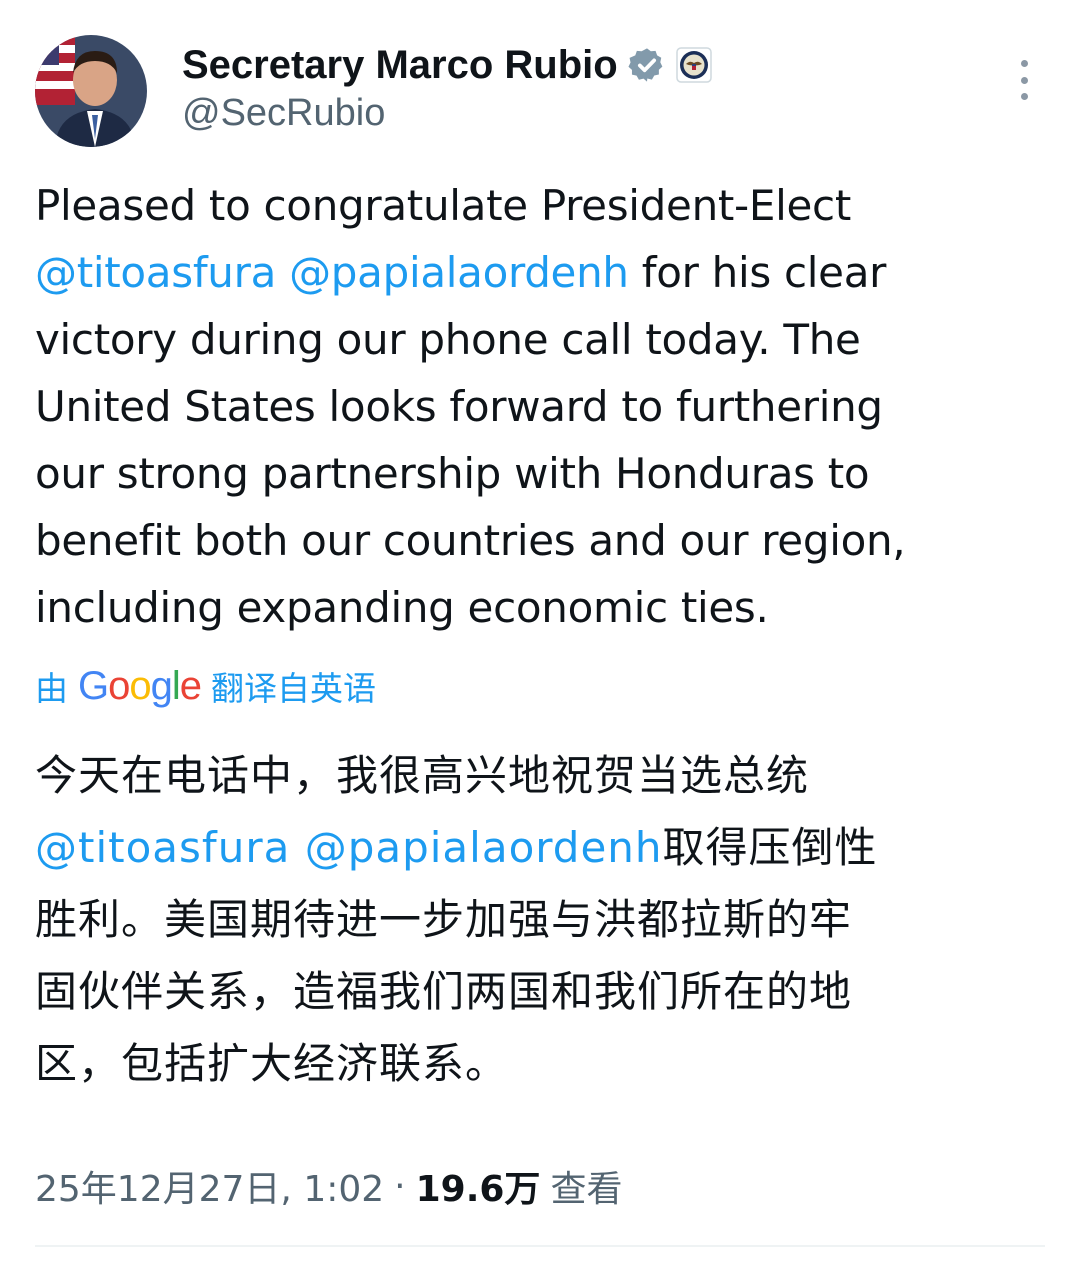 Image resolution: width=1080 pixels, height=1277 pixels. I want to click on divider, so click(540, 1246).